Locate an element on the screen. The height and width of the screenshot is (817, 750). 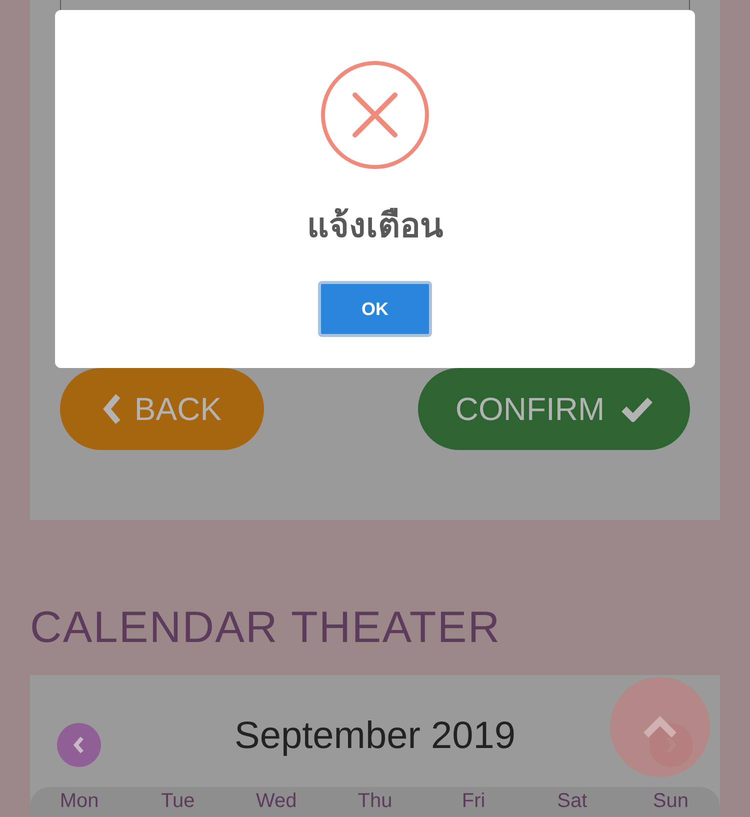
alert-title: แจ้งเตือน is located at coordinates (375, 226).